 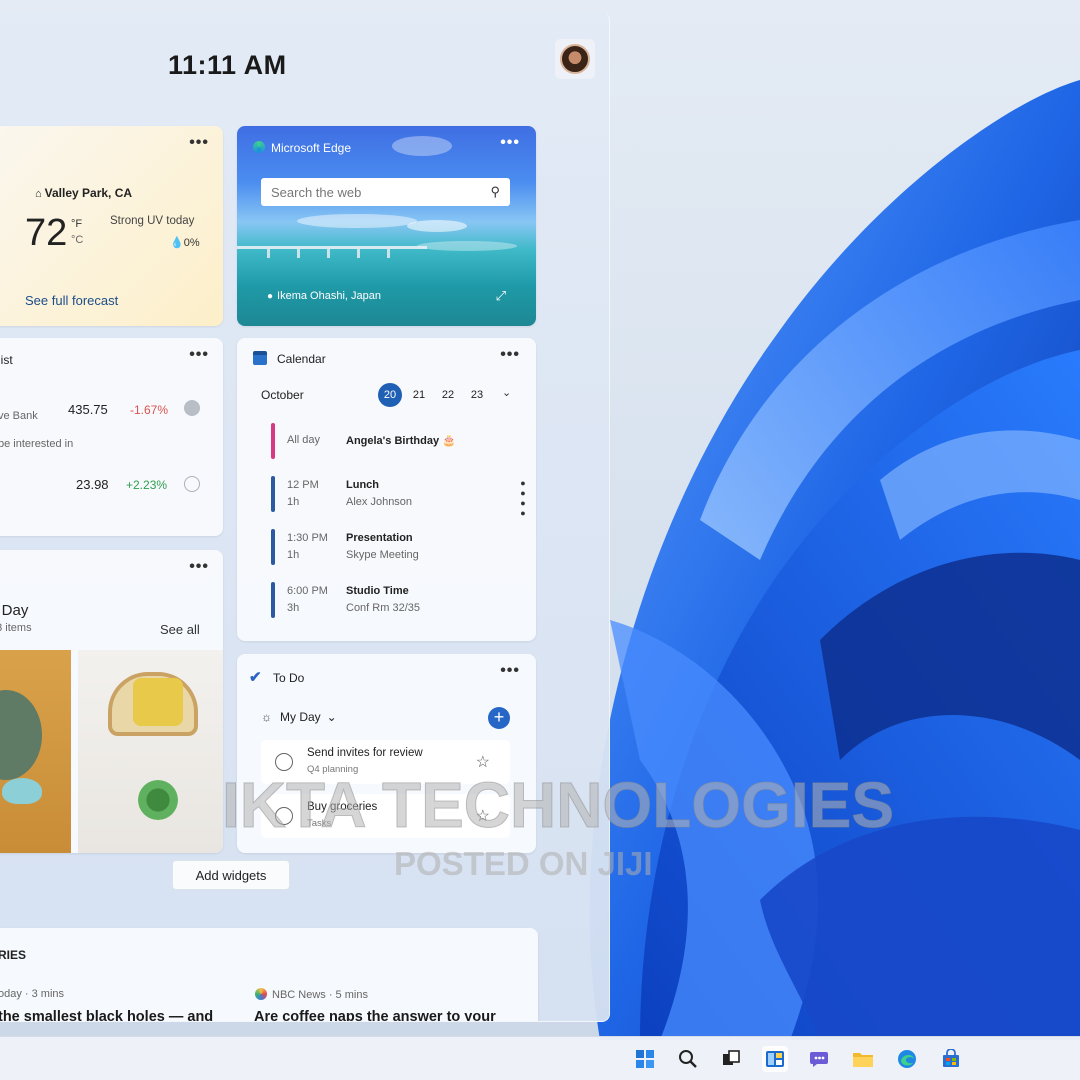 I want to click on unit-celsius: °C, so click(x=77, y=240).